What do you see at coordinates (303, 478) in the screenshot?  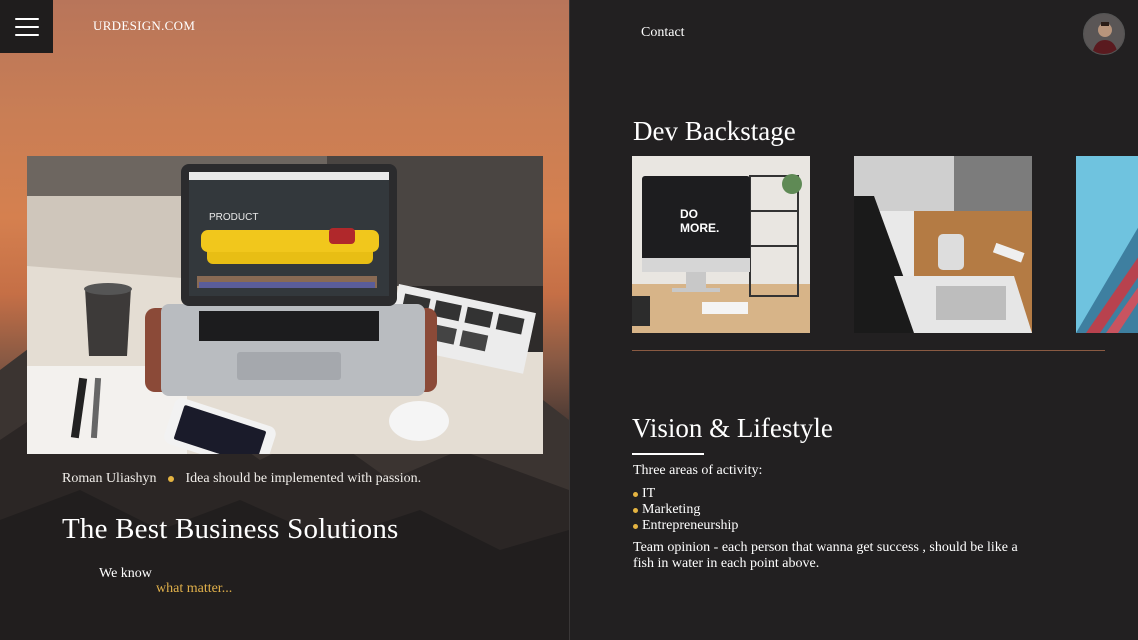 I see `hero-tagline: Idea should be implemented with passion.` at bounding box center [303, 478].